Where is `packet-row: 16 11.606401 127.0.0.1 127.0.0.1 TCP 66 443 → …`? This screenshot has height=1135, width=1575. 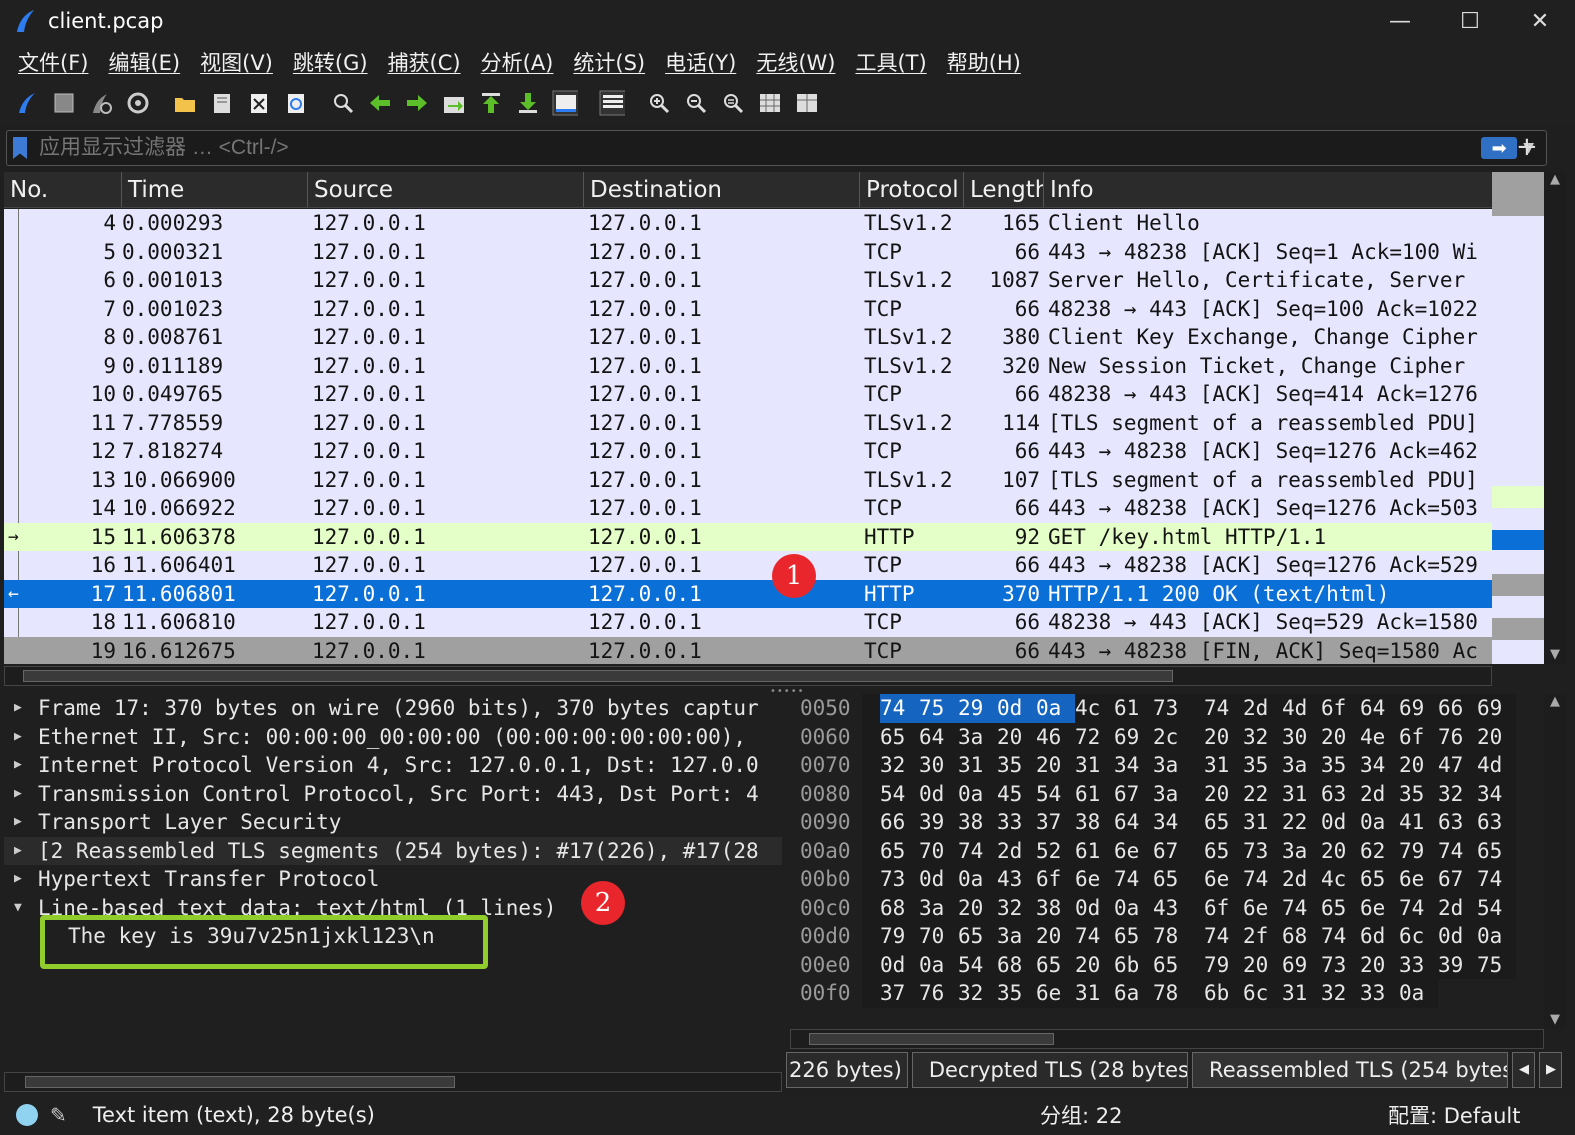 packet-row: 16 11.606401 127.0.0.1 127.0.0.1 TCP 66 443 → … is located at coordinates (748, 565).